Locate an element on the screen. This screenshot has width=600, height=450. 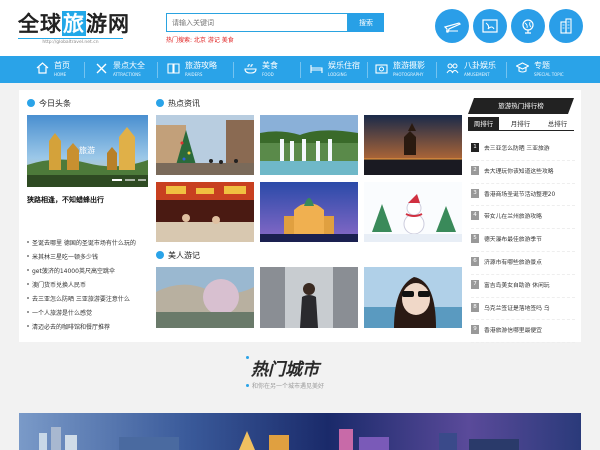
list-item: 清迈必去的咖啡馆和餐厅推荐 is located at coordinates (92, 329).